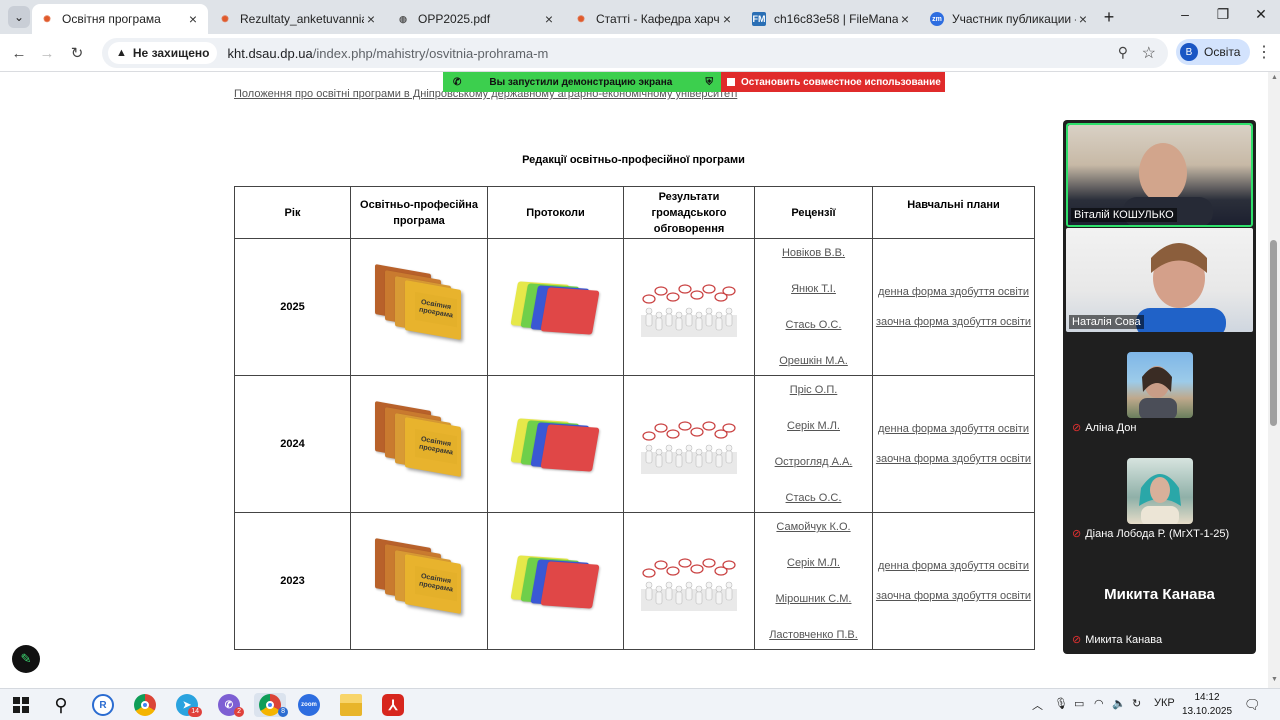 The width and height of the screenshot is (1280, 720). Describe the element at coordinates (654, 19) in the screenshot. I see `tab-statti: ✺ Статті - Кафедра харчовик ×` at that location.